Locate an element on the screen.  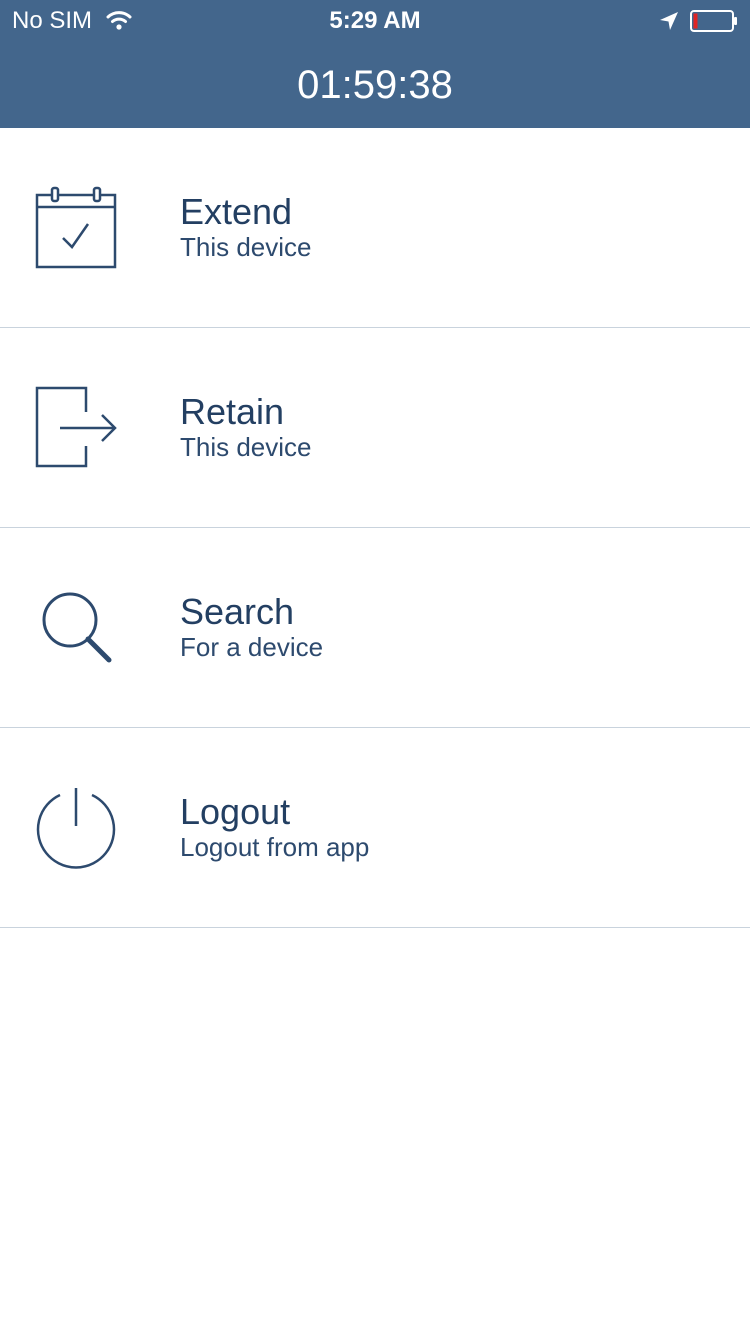
app-header: No SIM 5:29 AM 01:59:38 is located at coordinates (375, 64).